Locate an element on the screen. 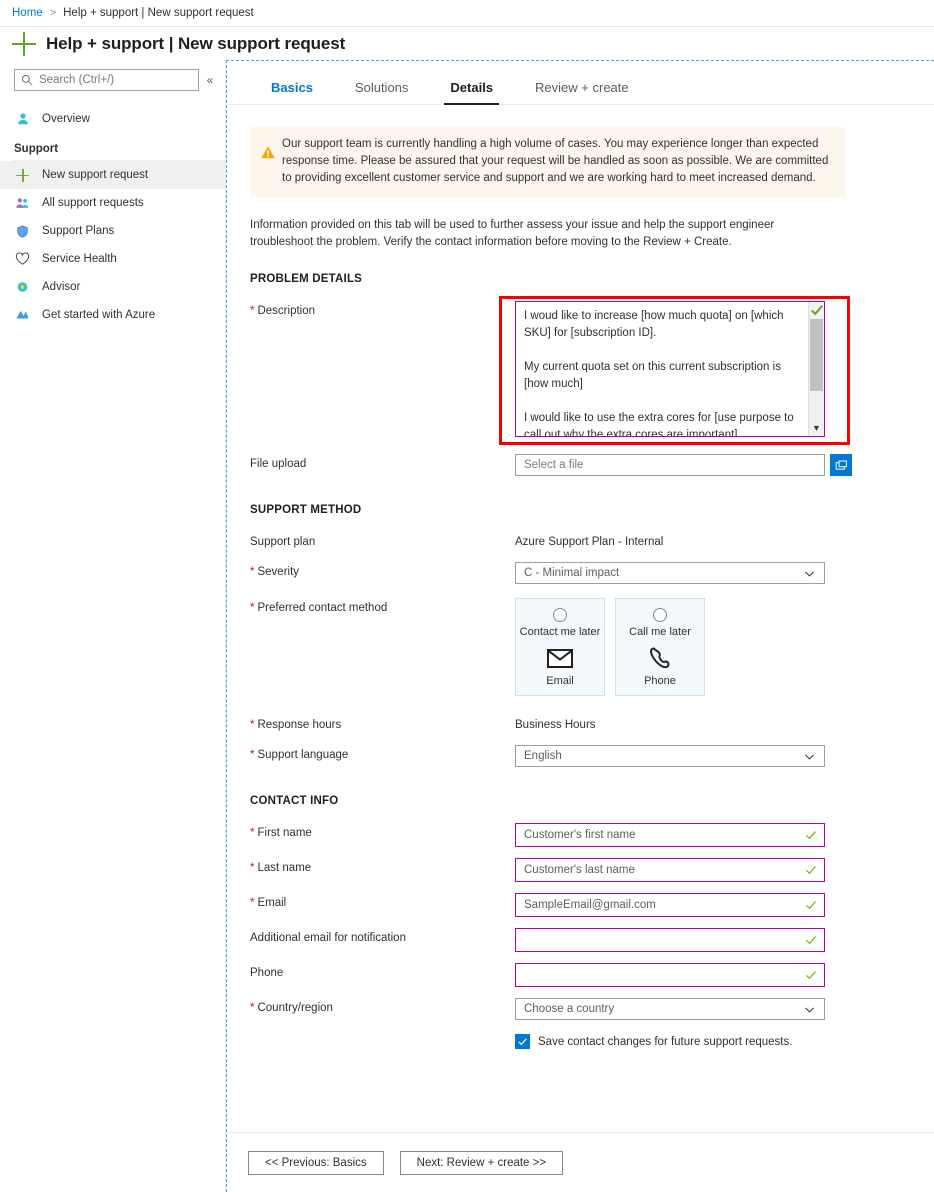 This screenshot has width=934, height=1192. country-row: * Country/region Choose a country is located at coordinates (577, 1009).